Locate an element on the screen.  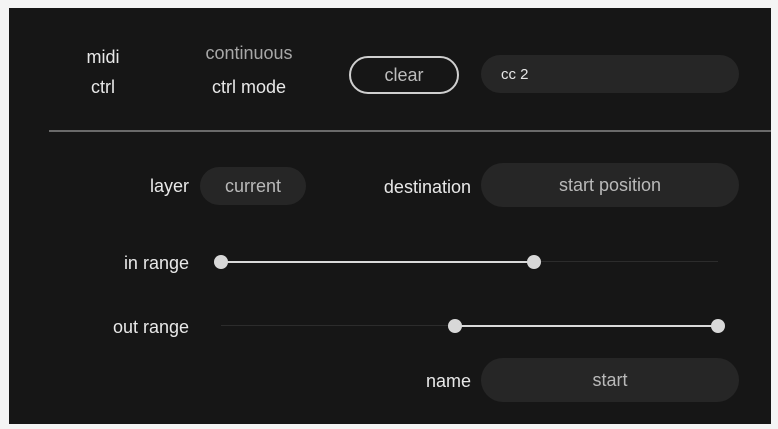
out-range-max-handle is located at coordinates (718, 326).